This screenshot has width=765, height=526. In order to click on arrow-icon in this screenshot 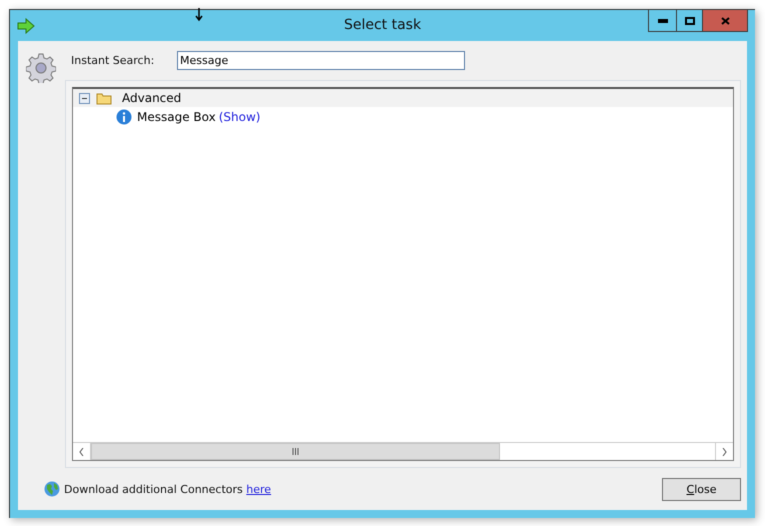, I will do `click(26, 26)`.